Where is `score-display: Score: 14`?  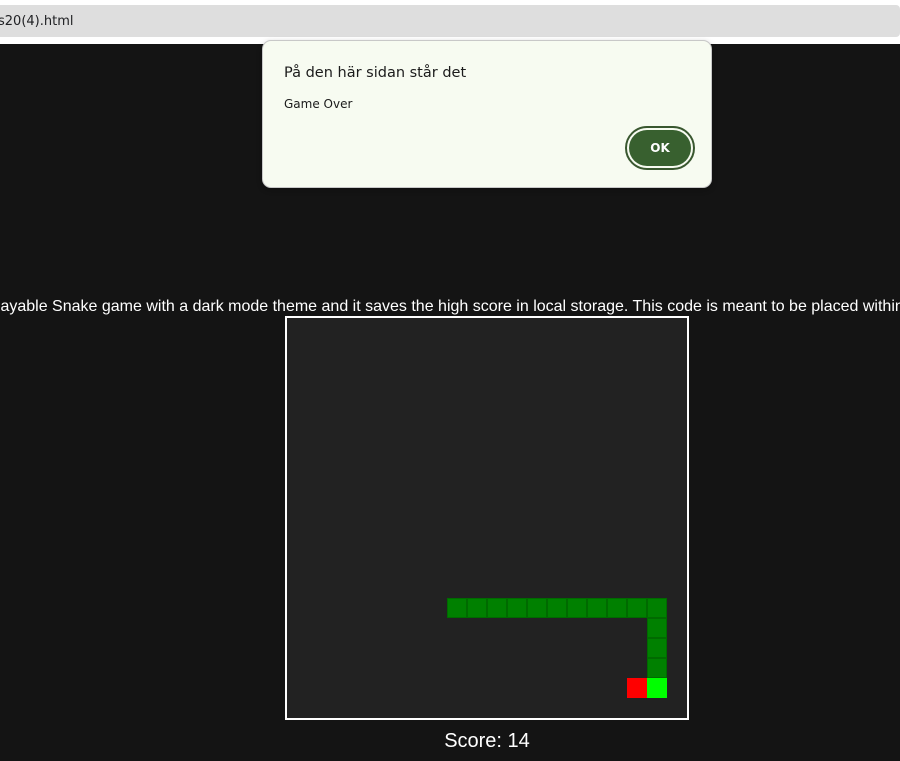
score-display: Score: 14 is located at coordinates (487, 741).